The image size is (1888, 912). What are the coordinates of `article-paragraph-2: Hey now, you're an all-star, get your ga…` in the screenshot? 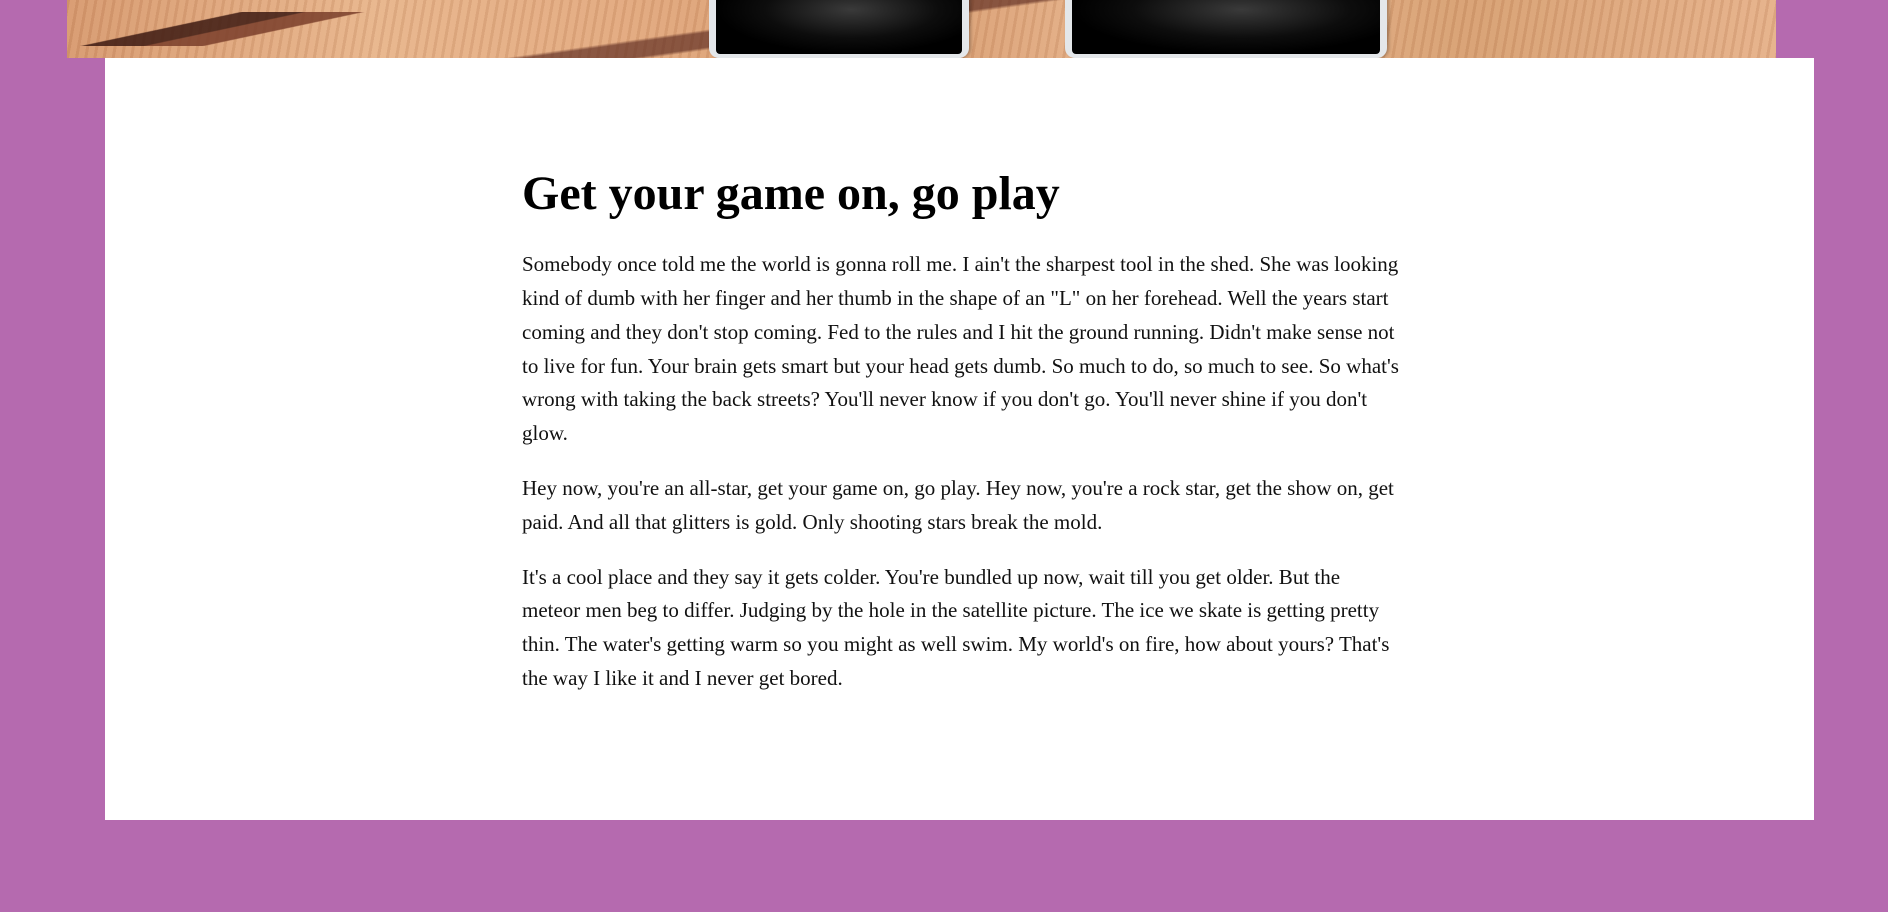 It's located at (958, 504).